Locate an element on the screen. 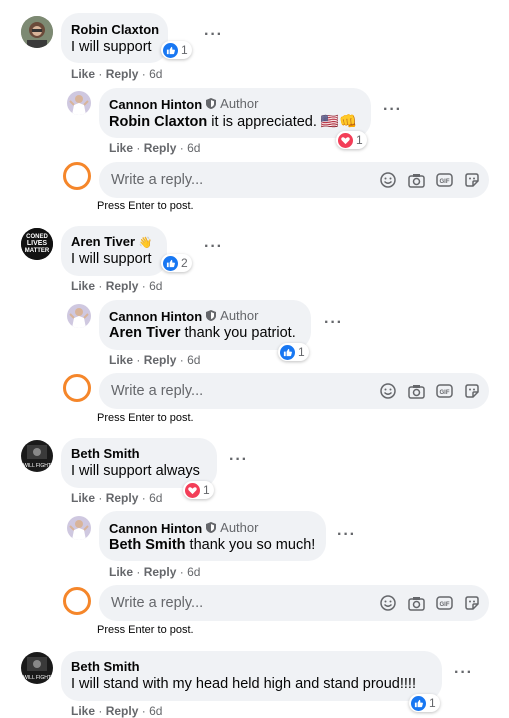 The width and height of the screenshot is (509, 718). reply-text-body: thank you patriot. is located at coordinates (238, 333).